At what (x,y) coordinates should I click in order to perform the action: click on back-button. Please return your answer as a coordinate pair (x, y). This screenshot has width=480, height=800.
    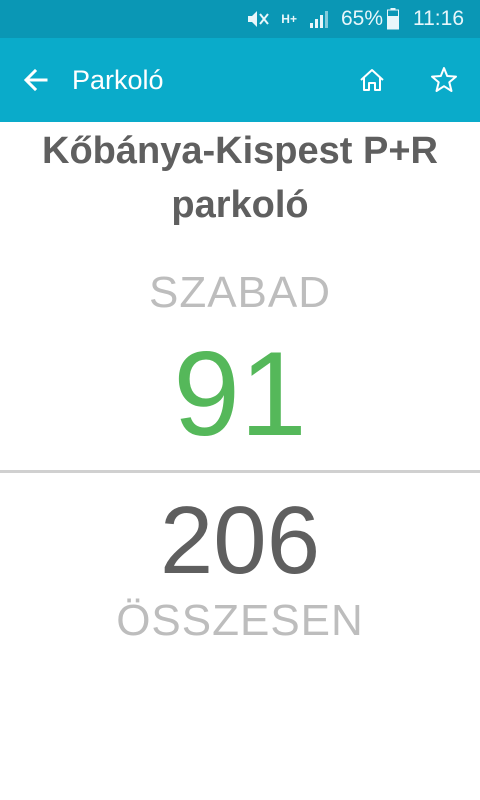
    Looking at the image, I should click on (36, 80).